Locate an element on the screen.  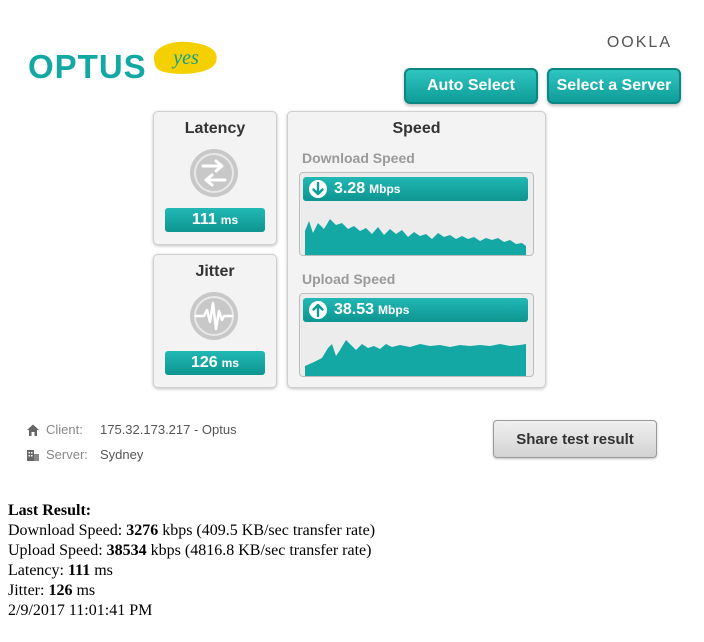
upload-value: 38.53 is located at coordinates (354, 309).